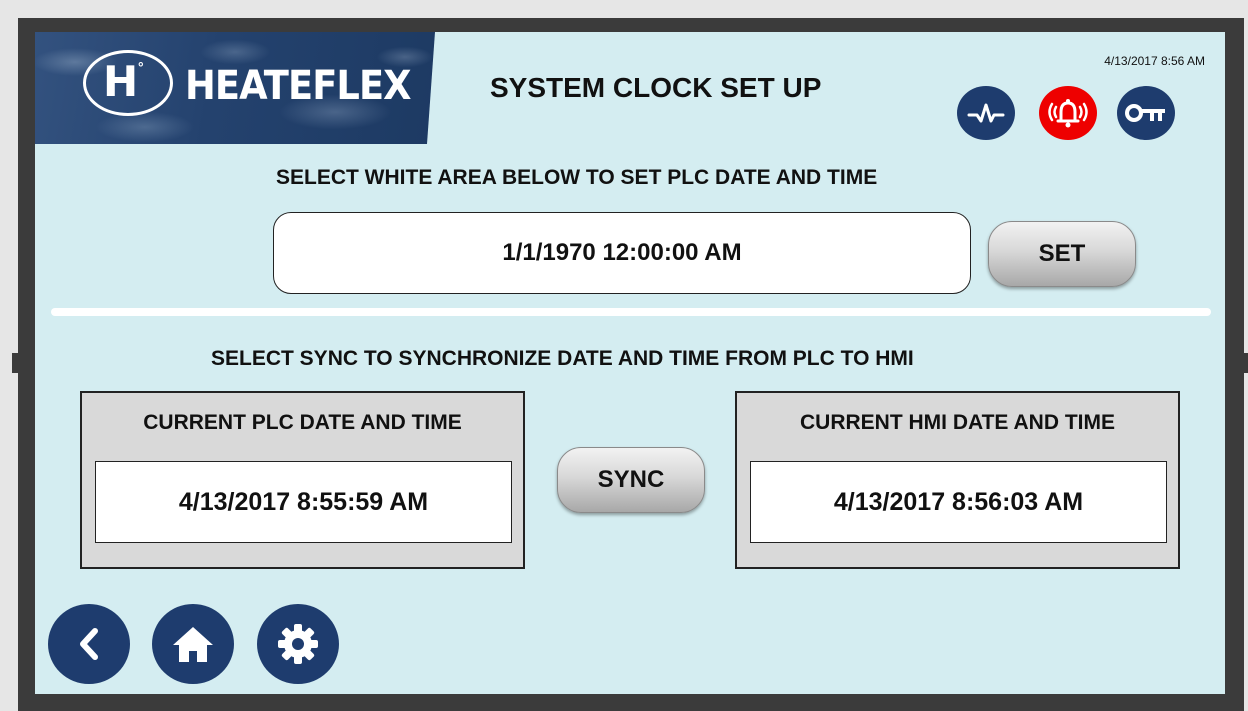 This screenshot has height=711, width=1248. I want to click on logo-degree-mark: °, so click(141, 67).